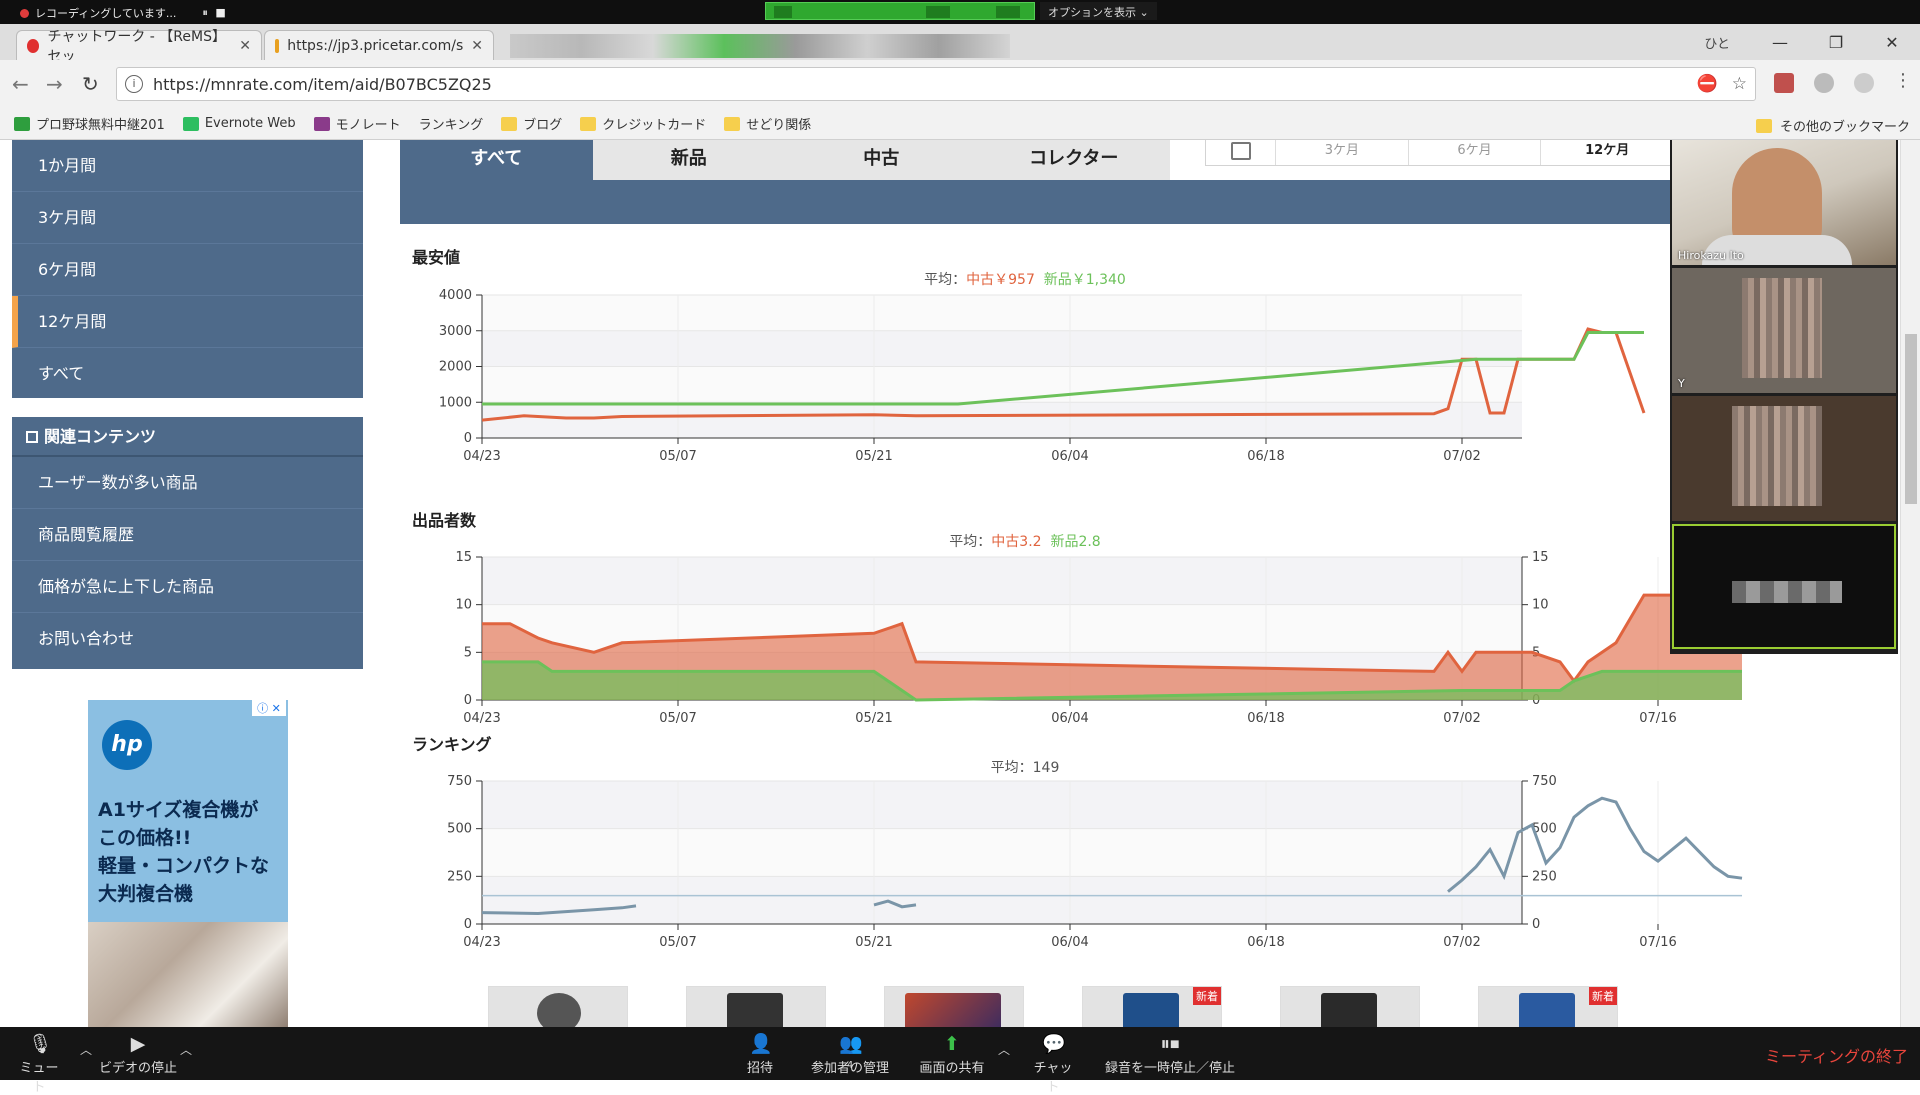 The height and width of the screenshot is (1095, 1920). I want to click on invite-button: 👤 招待, so click(760, 1054).